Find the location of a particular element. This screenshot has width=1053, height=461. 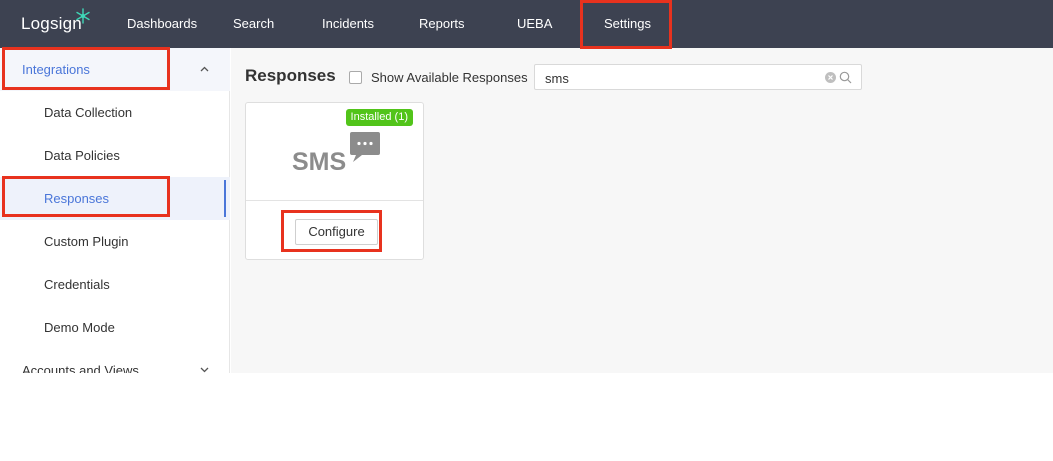

nav-incidents: Incidents is located at coordinates (348, 24).